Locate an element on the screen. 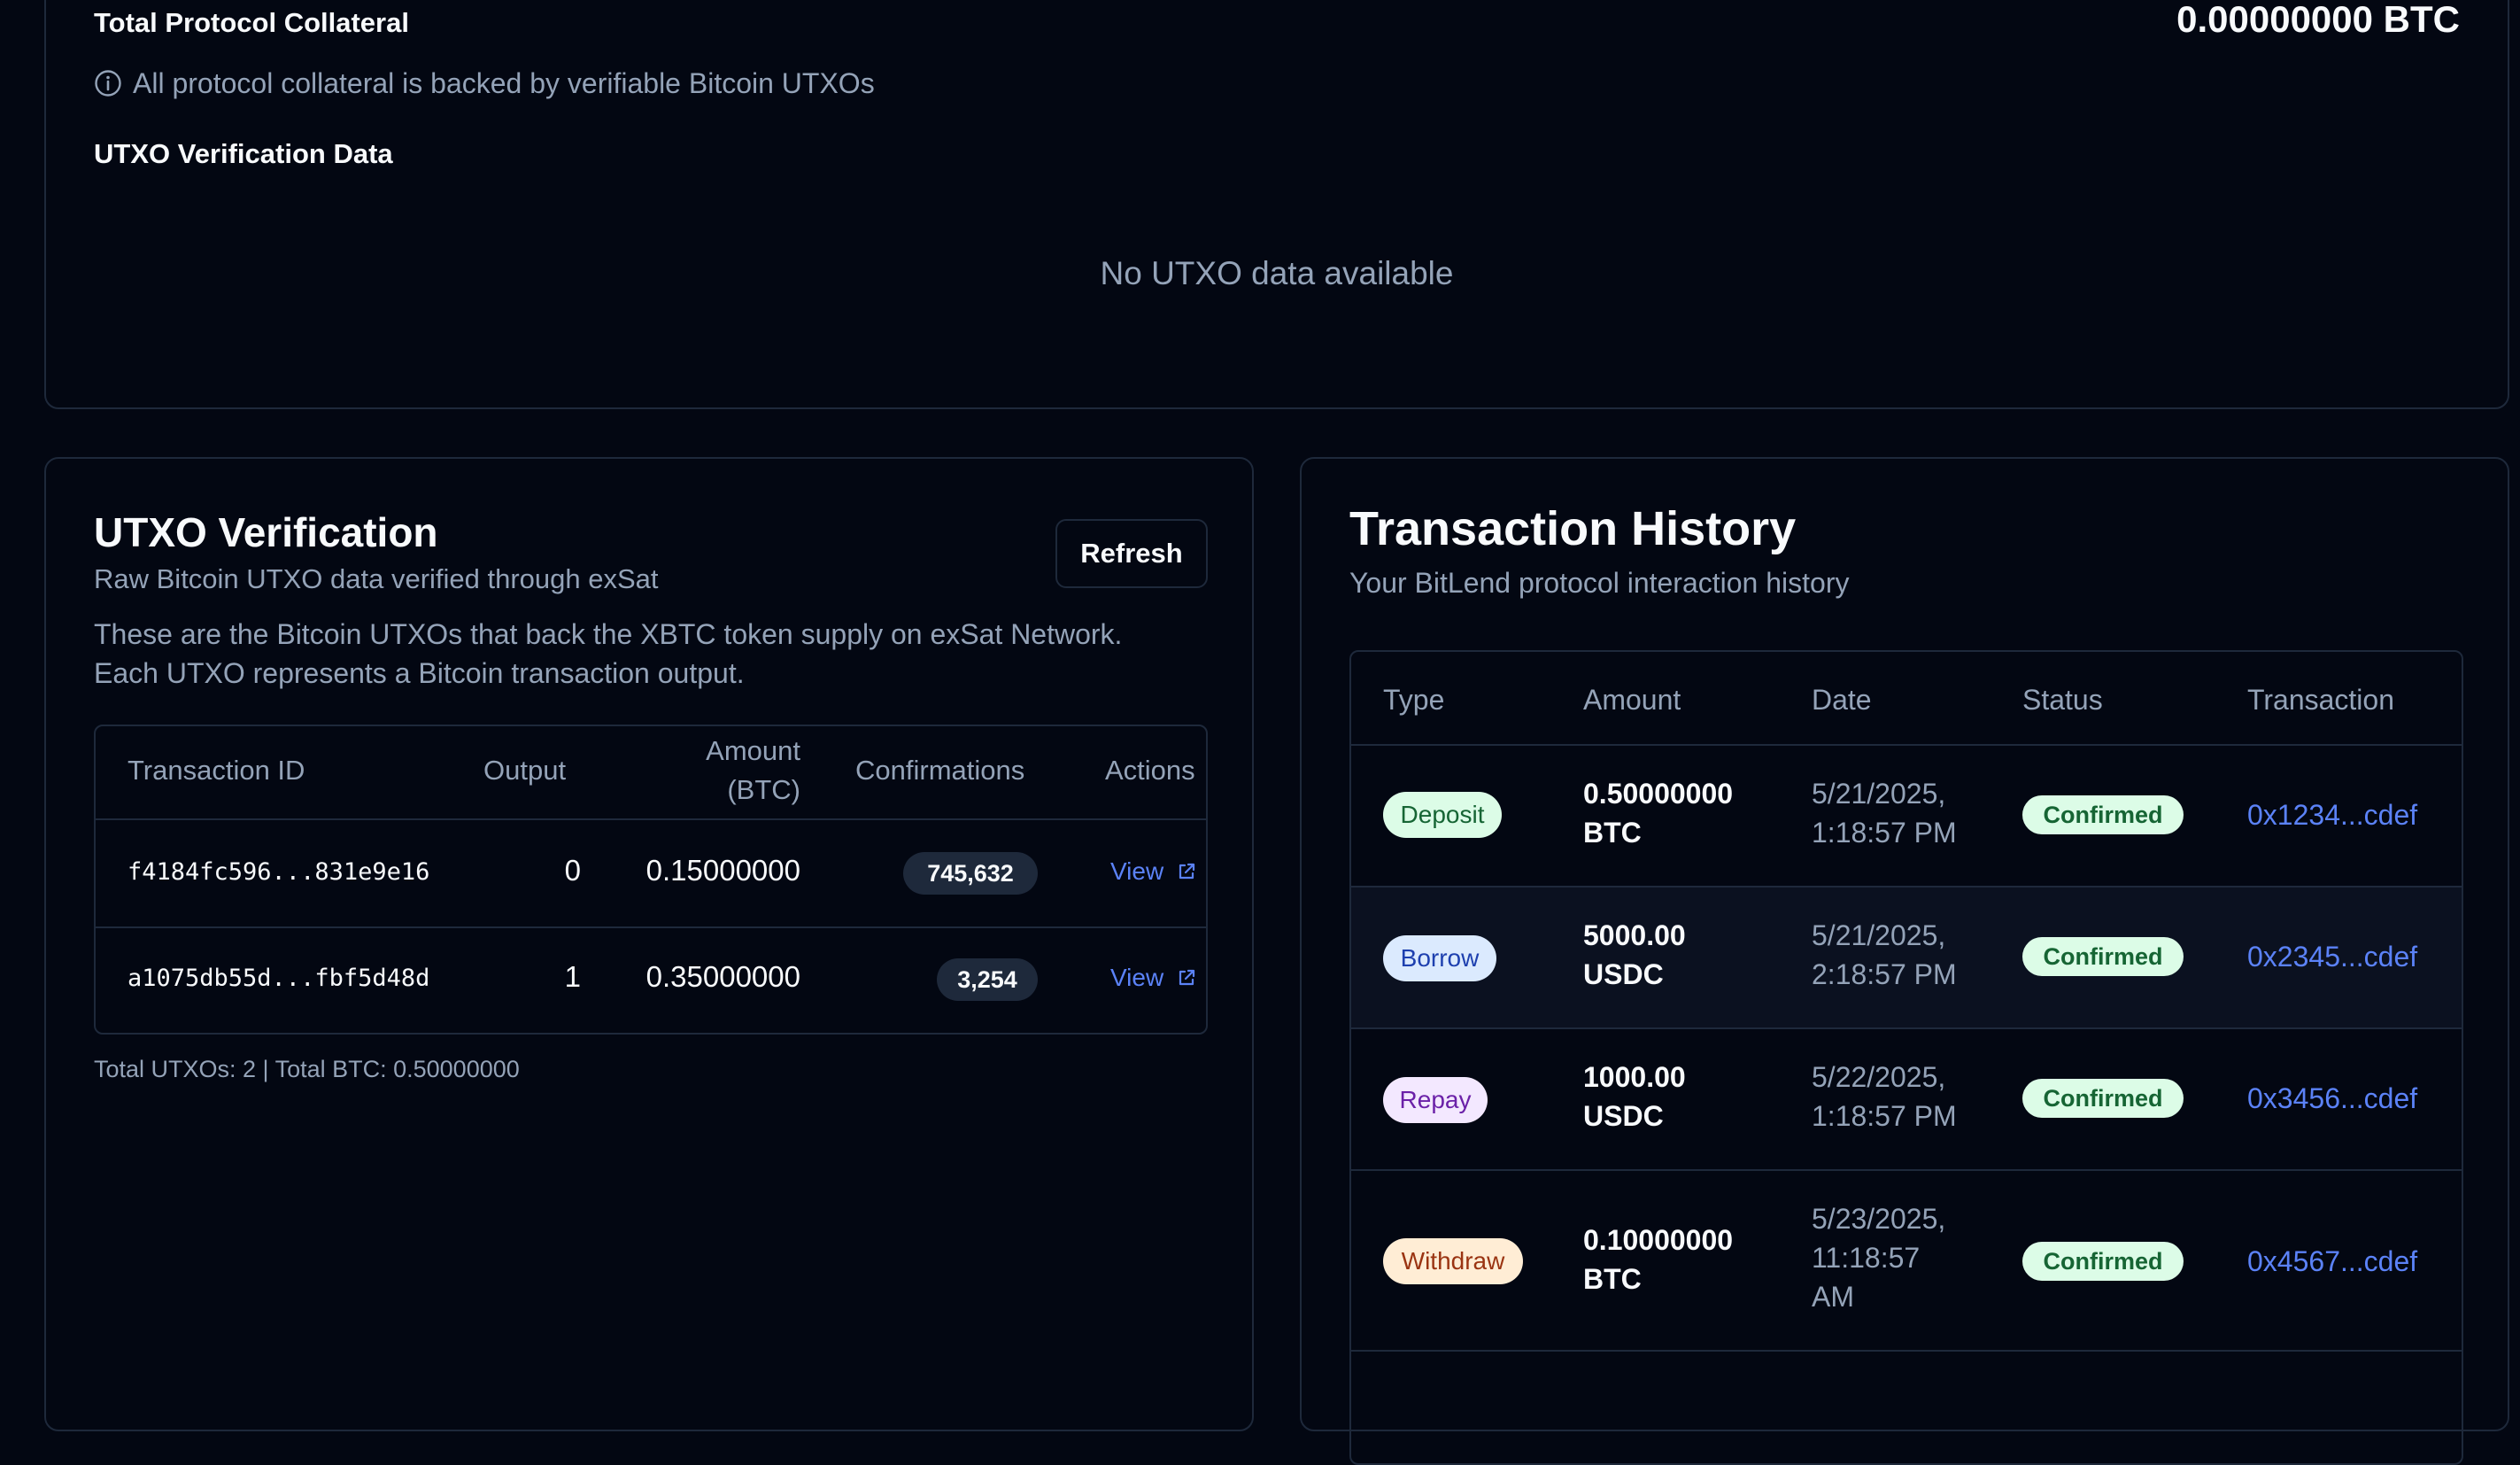  type-badge-borrow: Borrow is located at coordinates (1439, 958).